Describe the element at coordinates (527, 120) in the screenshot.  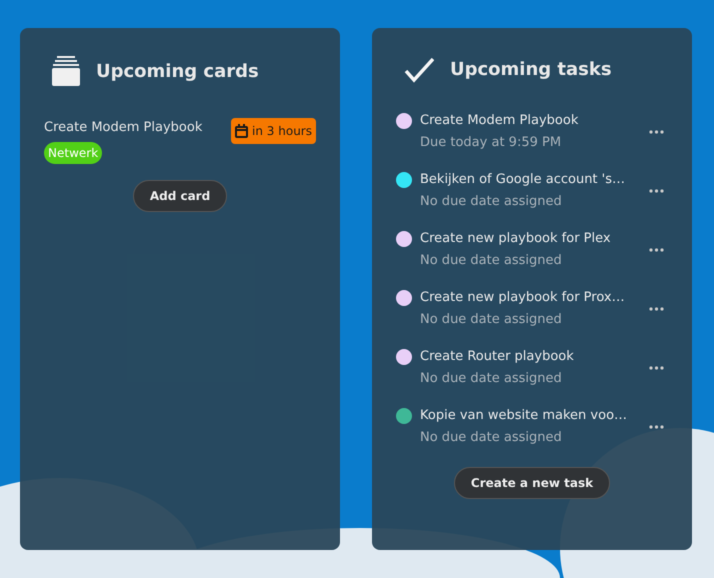
I see `task-title: Create Modem Playbook` at that location.